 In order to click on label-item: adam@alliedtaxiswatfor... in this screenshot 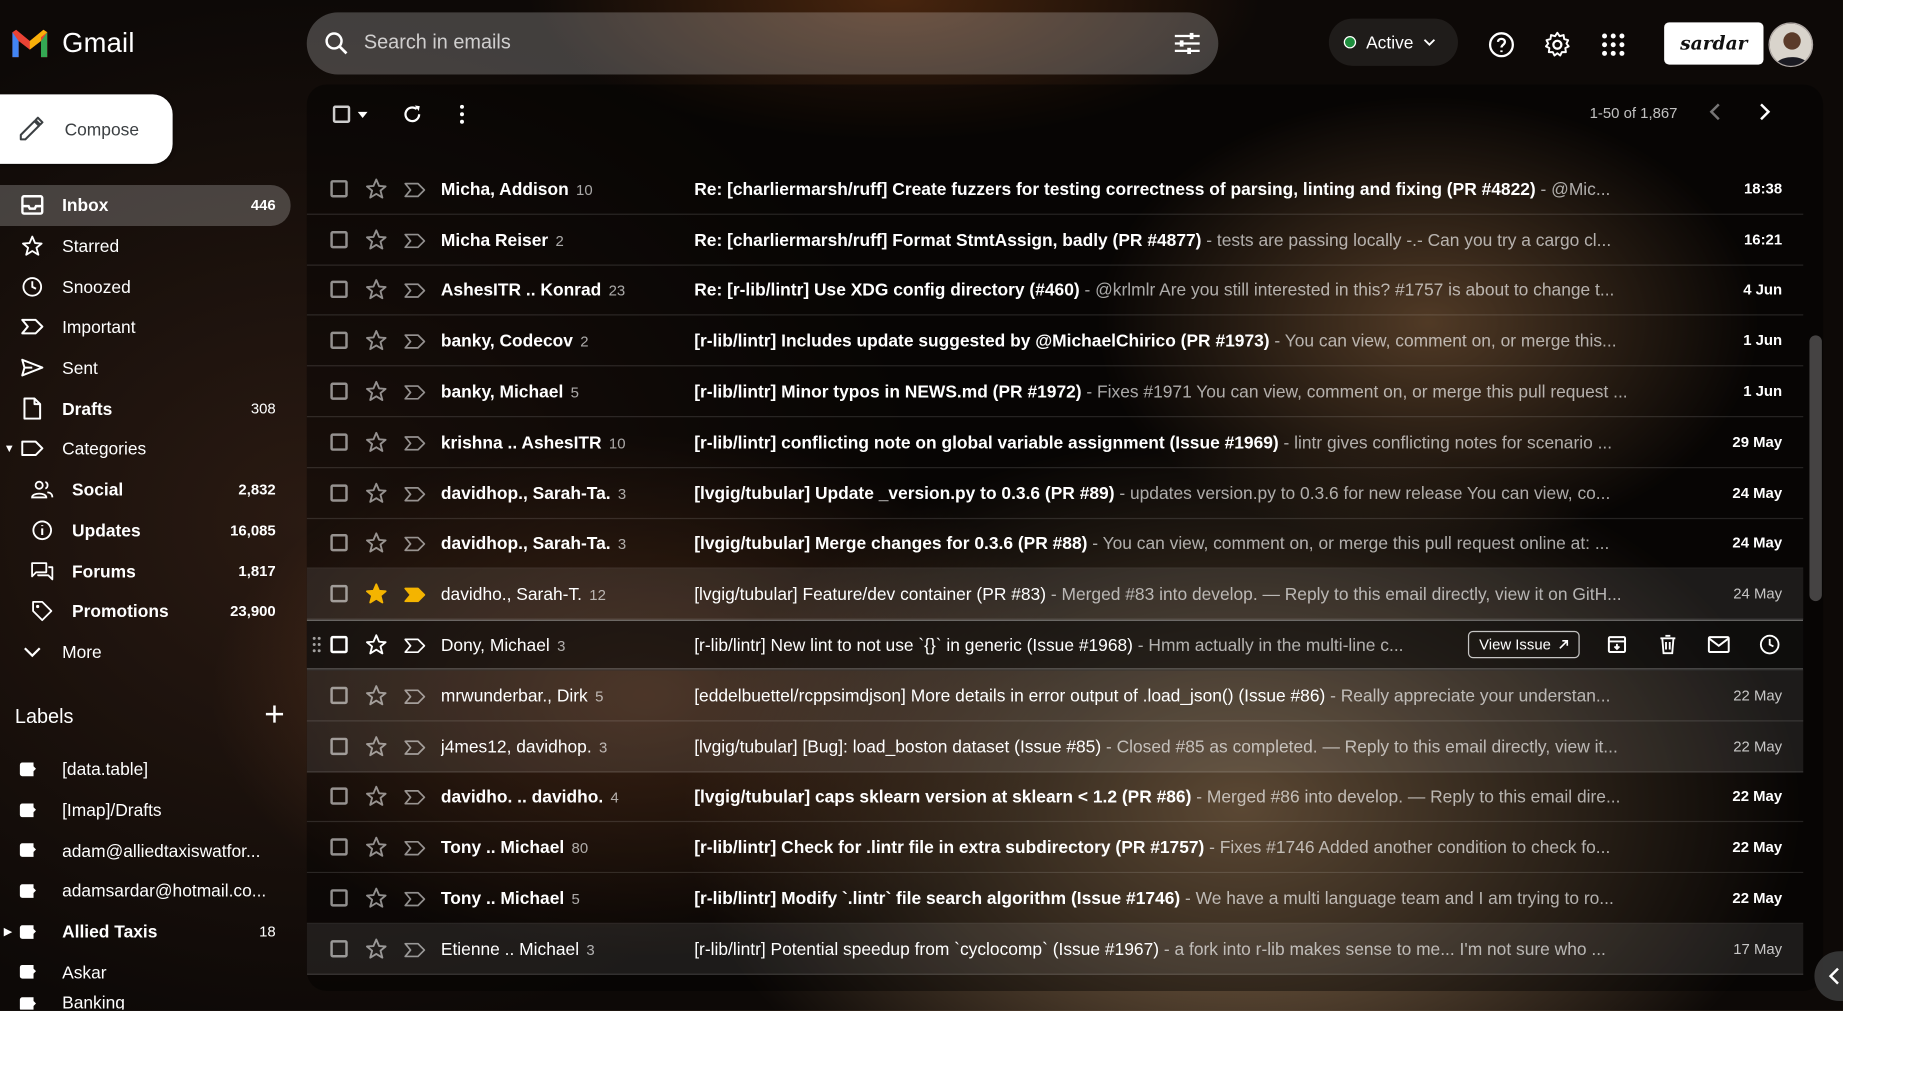, I will do `click(145, 850)`.